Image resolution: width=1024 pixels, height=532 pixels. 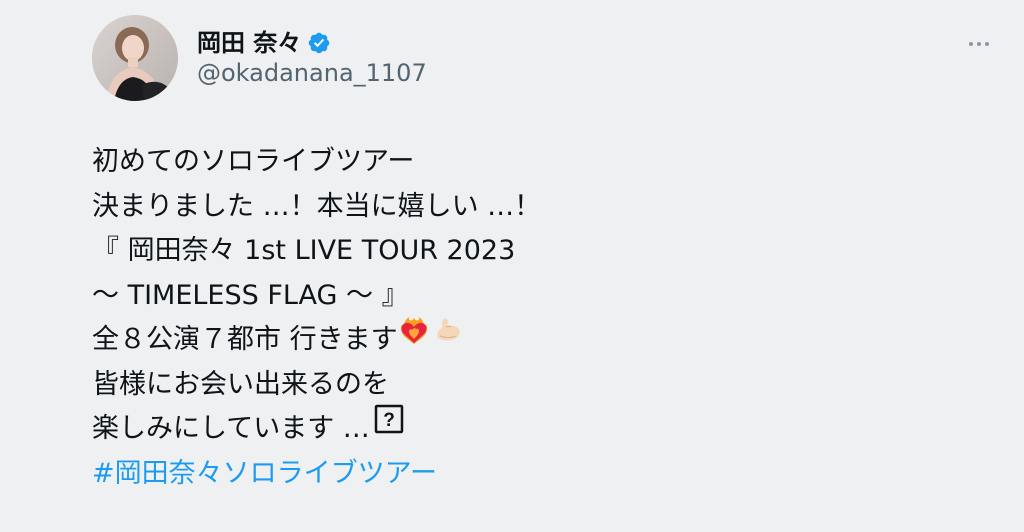 What do you see at coordinates (250, 295) in the screenshot?
I see `tweet-line: 〜 TIMELESS FLAG 〜 』` at bounding box center [250, 295].